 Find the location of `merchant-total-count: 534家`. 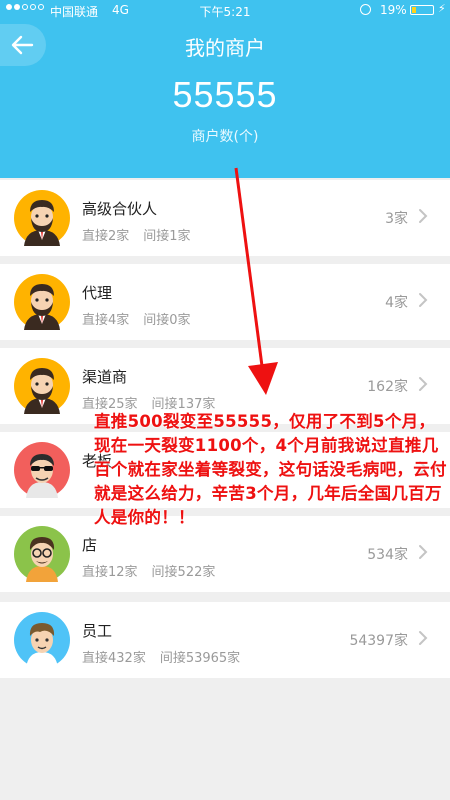

merchant-total-count: 534家 is located at coordinates (387, 555).